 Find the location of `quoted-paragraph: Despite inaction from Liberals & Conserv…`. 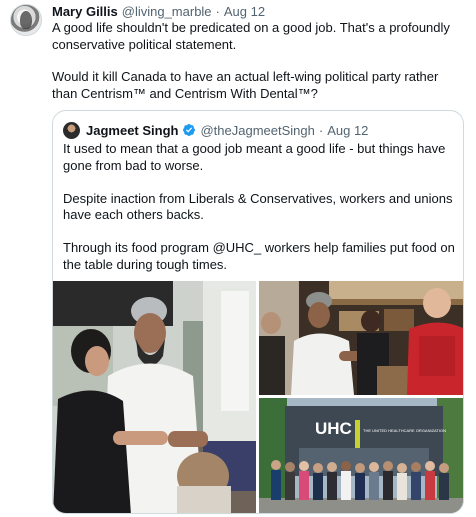

quoted-paragraph: Despite inaction from Liberals & Conserv… is located at coordinates (258, 206).